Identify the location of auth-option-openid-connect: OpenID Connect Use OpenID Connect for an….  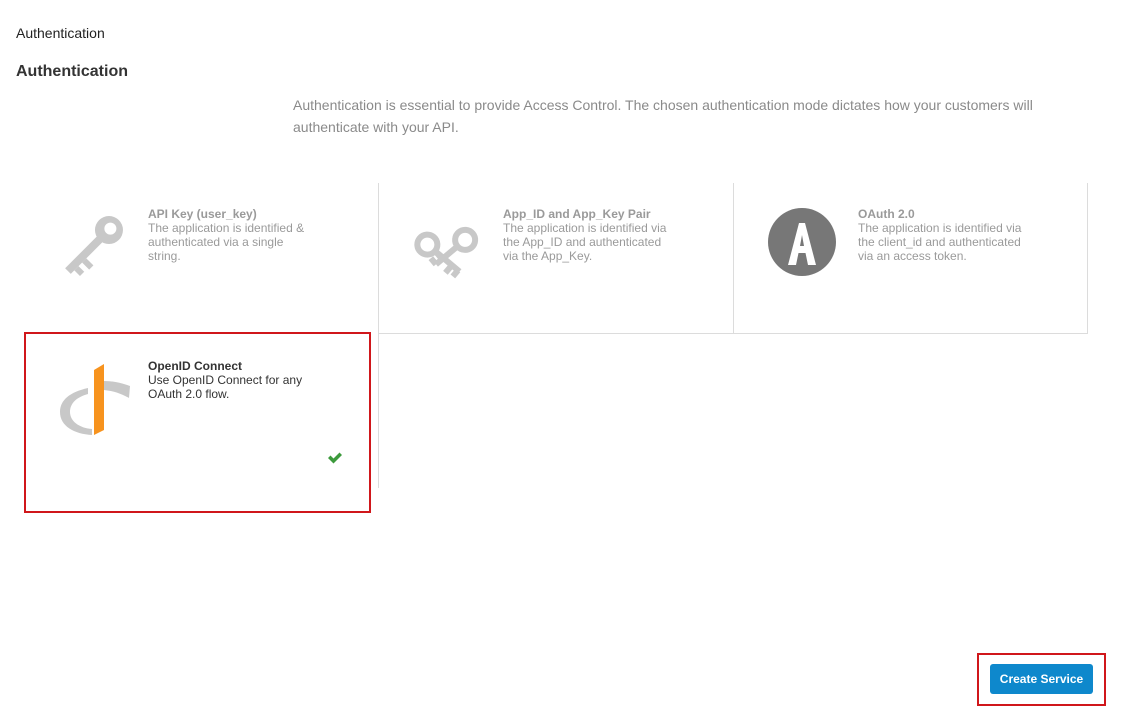
(197, 422).